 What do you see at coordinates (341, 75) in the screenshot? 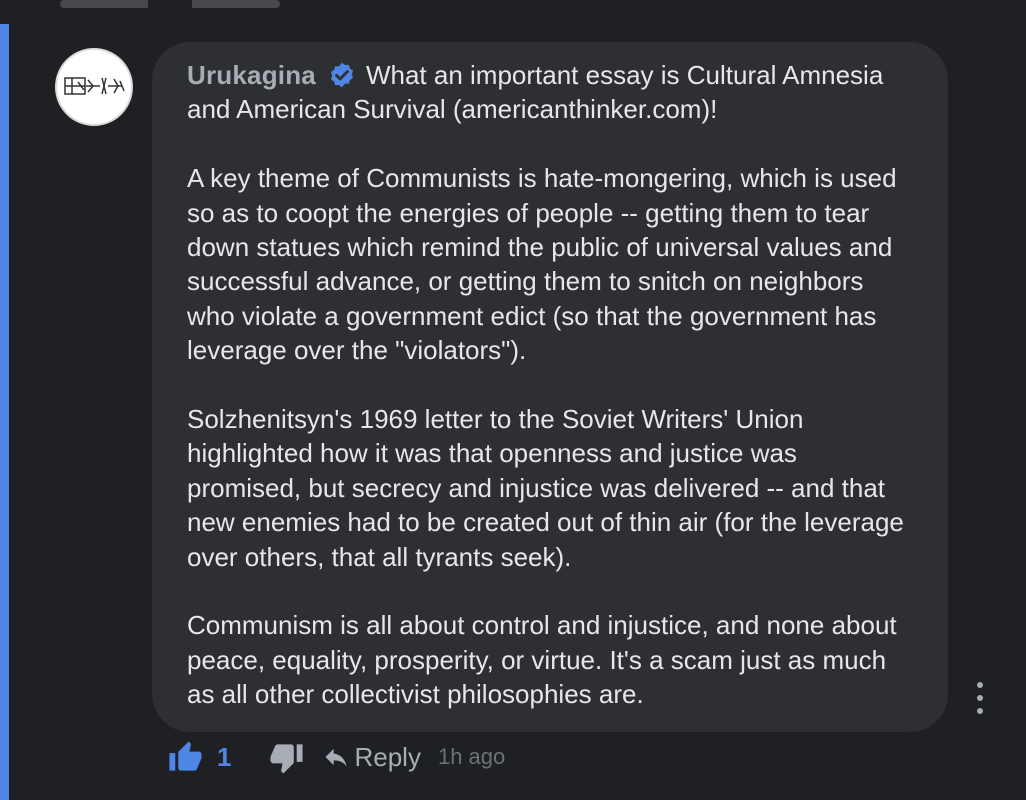
I see `verified-badge-icon` at bounding box center [341, 75].